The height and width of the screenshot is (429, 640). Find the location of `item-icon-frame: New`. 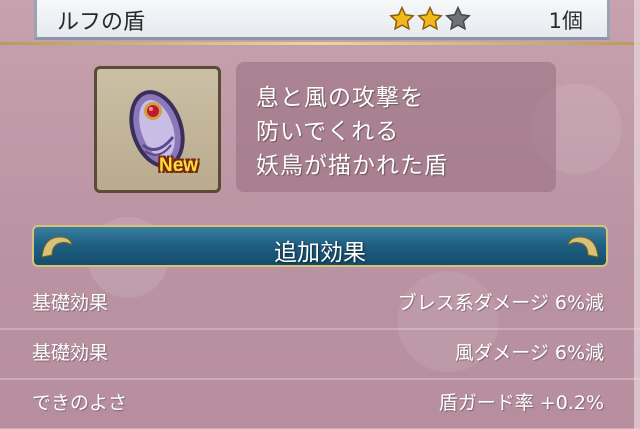

item-icon-frame: New is located at coordinates (157, 129).